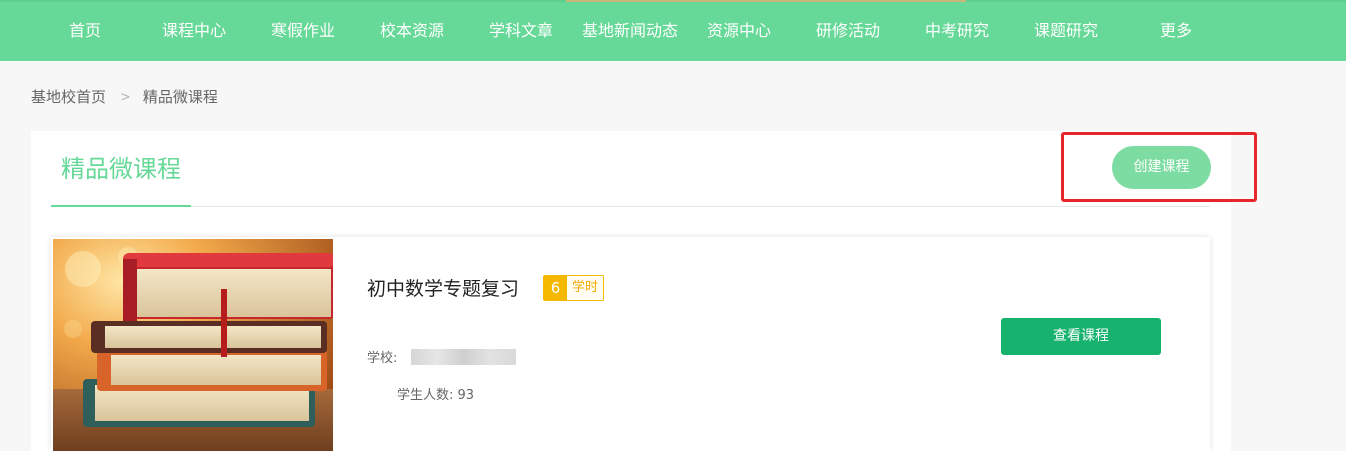  I want to click on nav-item-home: 首页, so click(85, 31).